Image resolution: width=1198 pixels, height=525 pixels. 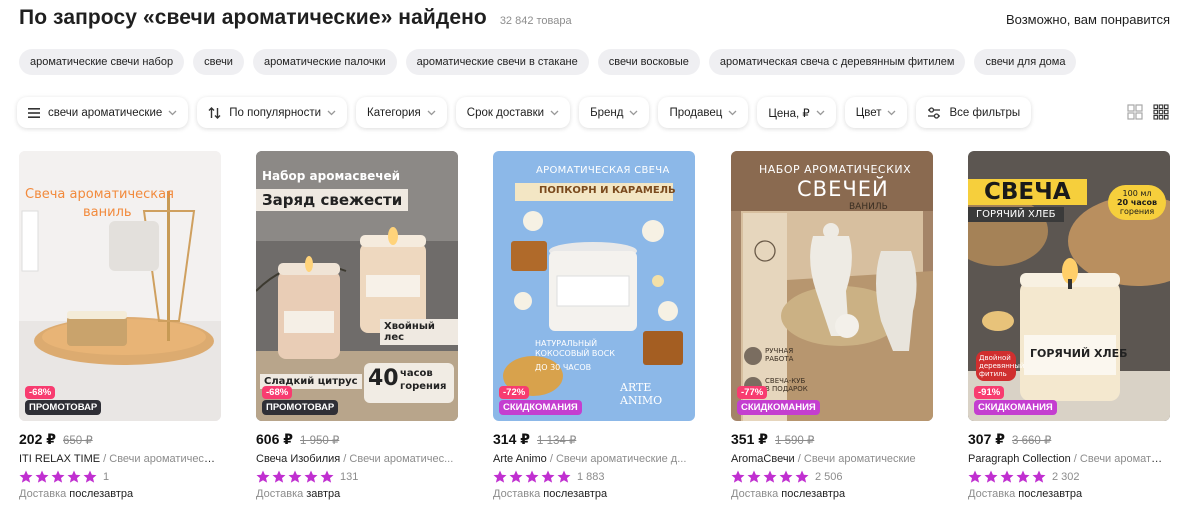 What do you see at coordinates (323, 494) in the screenshot?
I see `delivery-day: завтра` at bounding box center [323, 494].